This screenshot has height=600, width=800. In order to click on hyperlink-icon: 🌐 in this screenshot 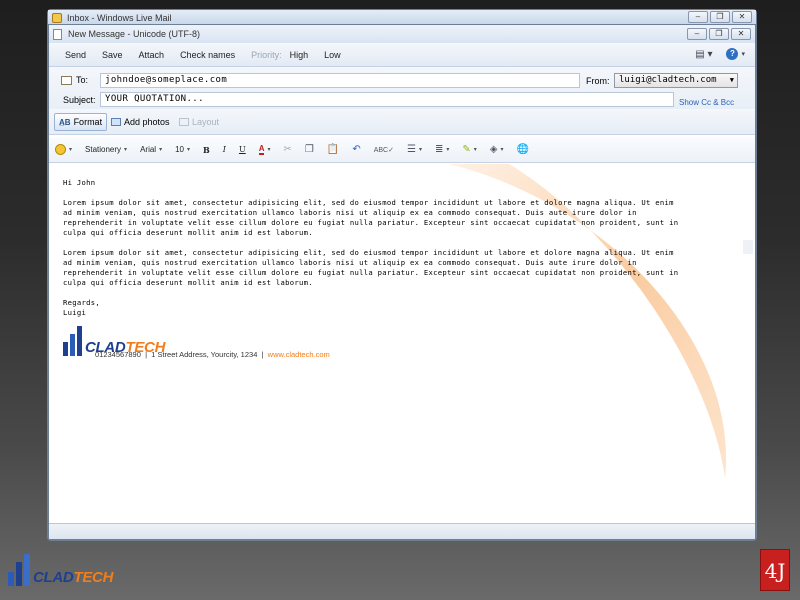, I will do `click(522, 149)`.